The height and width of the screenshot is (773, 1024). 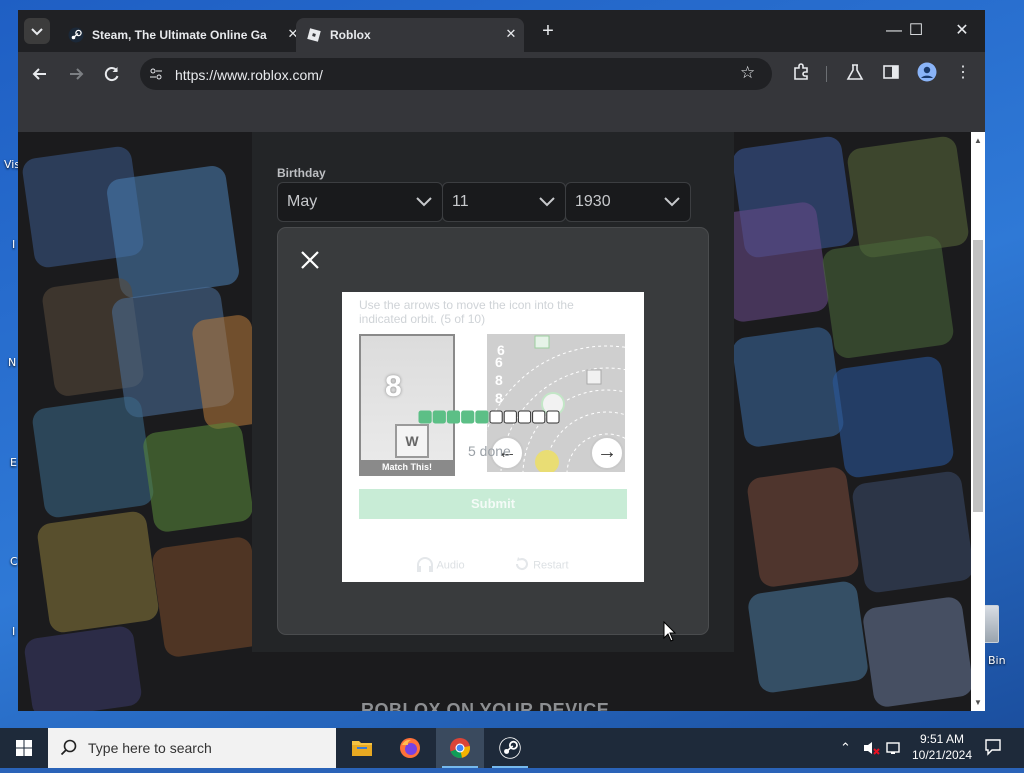 What do you see at coordinates (871, 749) in the screenshot?
I see `speaker-muted-icon` at bounding box center [871, 749].